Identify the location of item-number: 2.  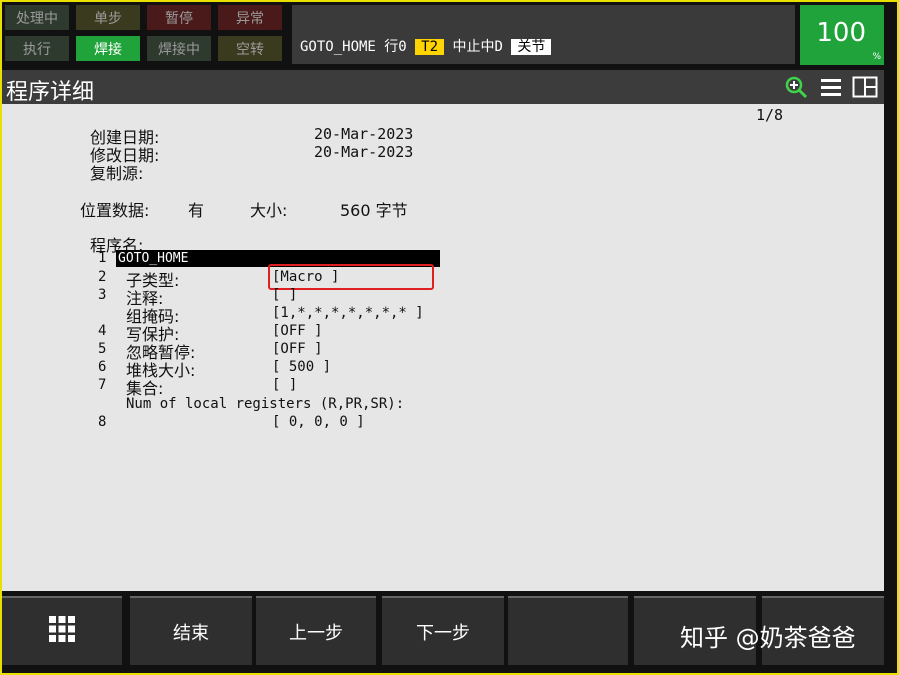
(102, 277).